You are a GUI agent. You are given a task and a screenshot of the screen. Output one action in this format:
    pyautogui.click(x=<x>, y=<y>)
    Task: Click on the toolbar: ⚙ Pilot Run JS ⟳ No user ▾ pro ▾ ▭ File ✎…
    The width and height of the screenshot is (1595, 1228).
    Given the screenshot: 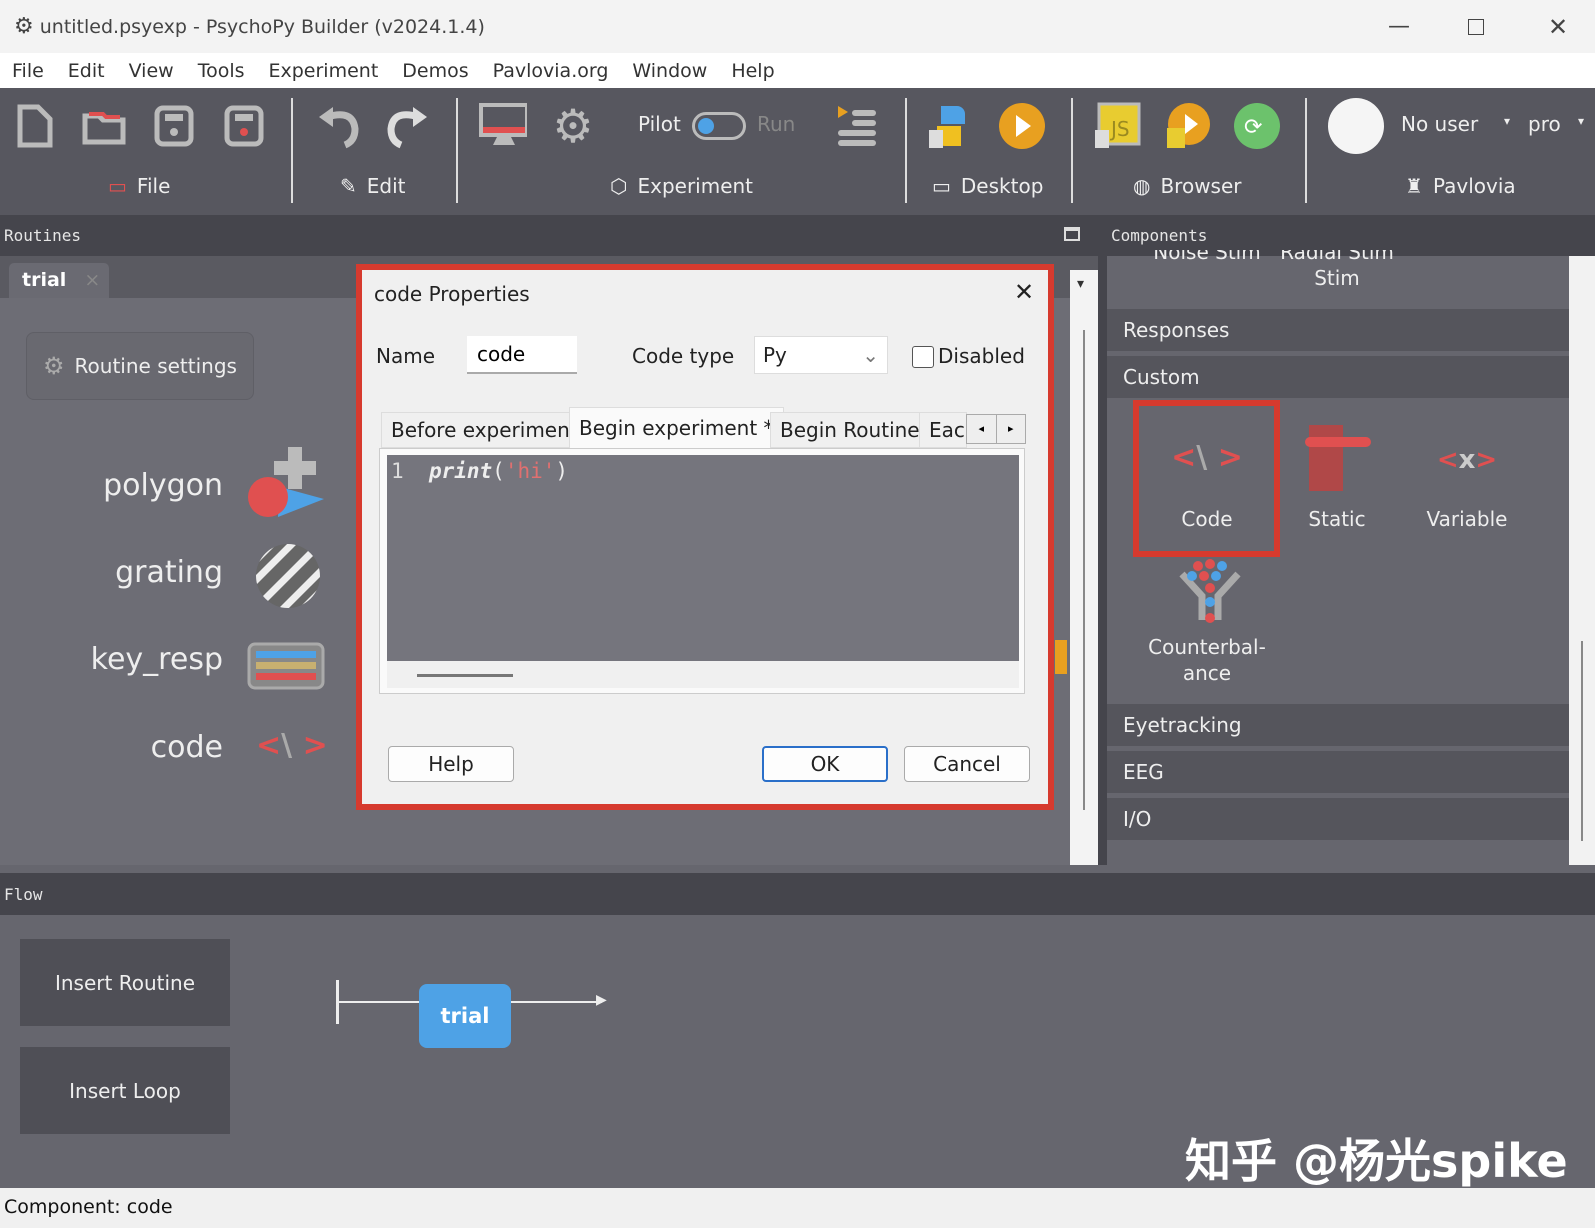 What is the action you would take?
    pyautogui.click(x=797, y=151)
    